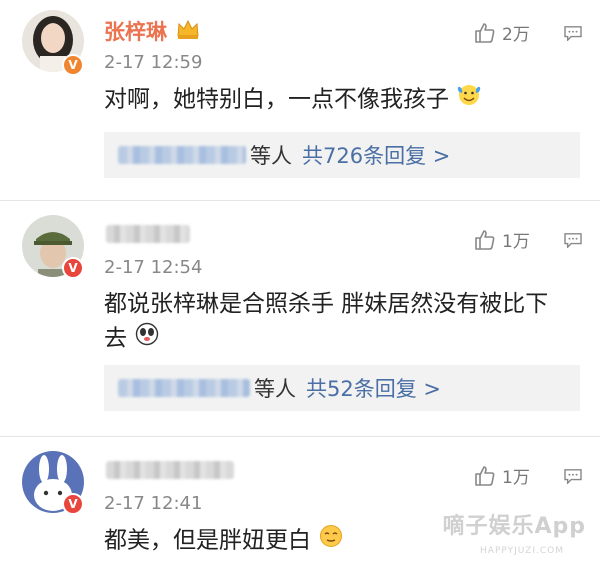 The width and height of the screenshot is (600, 566). Describe the element at coordinates (331, 541) in the screenshot. I see `relieved-emoji-icon` at that location.